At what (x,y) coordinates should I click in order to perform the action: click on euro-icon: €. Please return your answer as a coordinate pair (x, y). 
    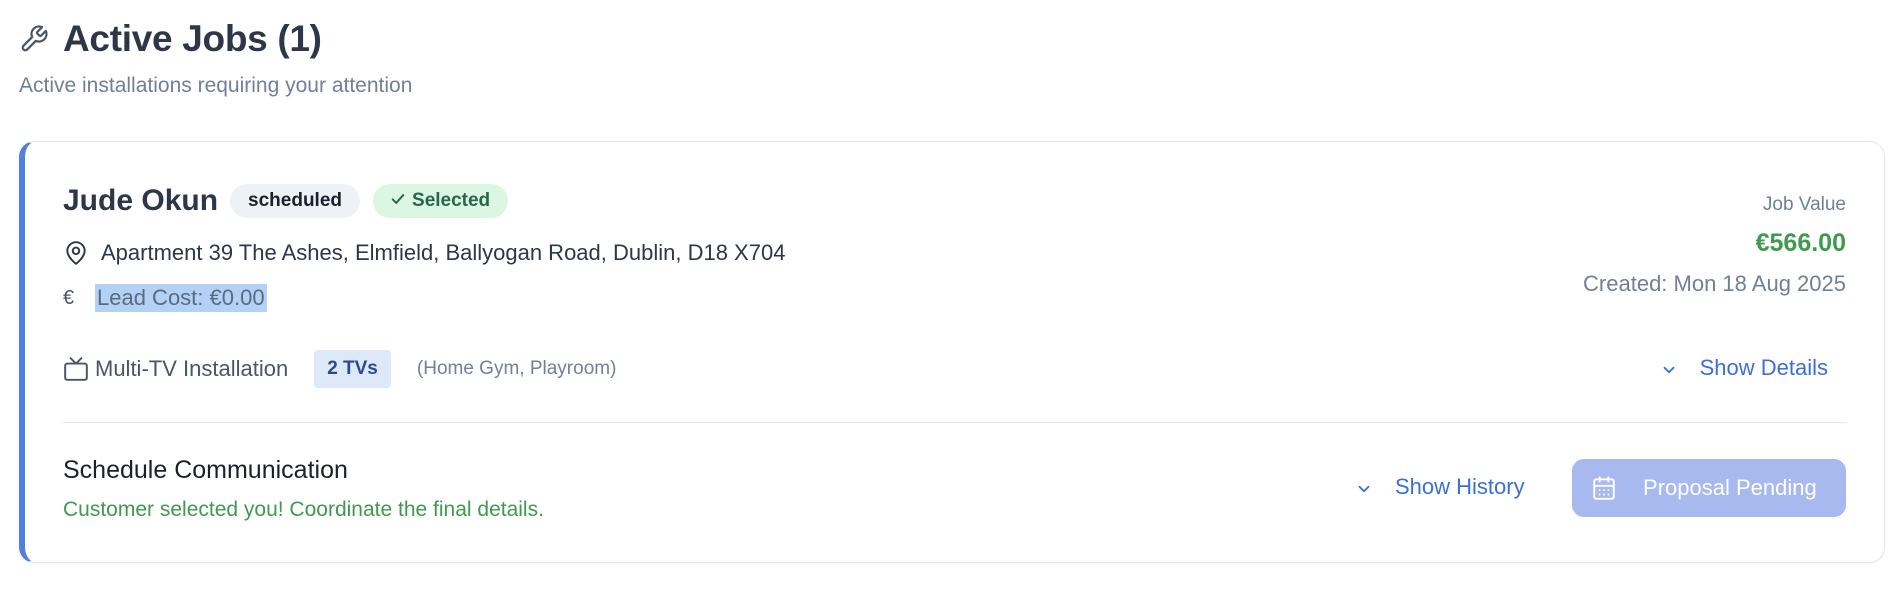
    Looking at the image, I should click on (69, 297).